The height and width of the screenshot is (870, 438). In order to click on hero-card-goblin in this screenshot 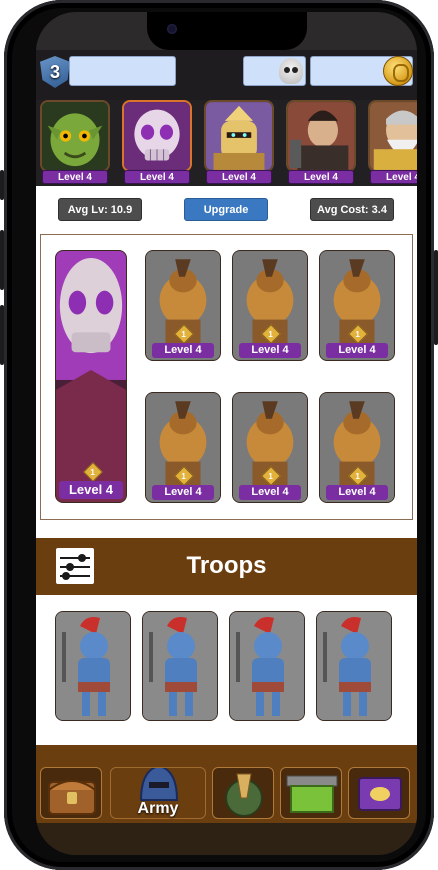, I will do `click(75, 136)`.